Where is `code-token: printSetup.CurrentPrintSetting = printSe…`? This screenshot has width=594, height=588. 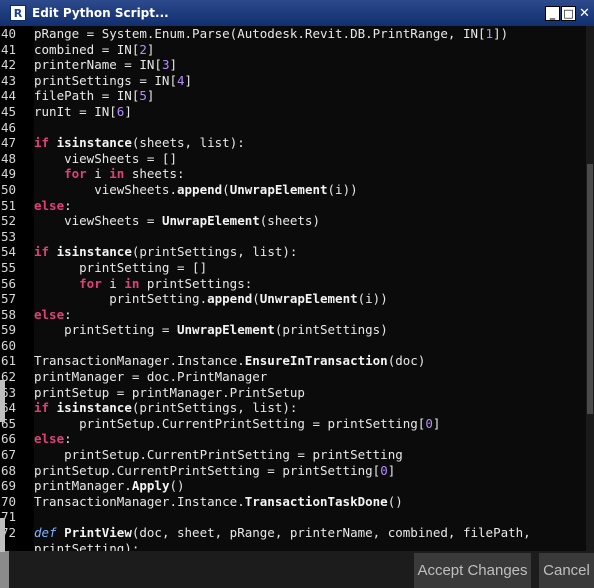
code-token: printSetup.CurrentPrintSetting = printSe… is located at coordinates (230, 423).